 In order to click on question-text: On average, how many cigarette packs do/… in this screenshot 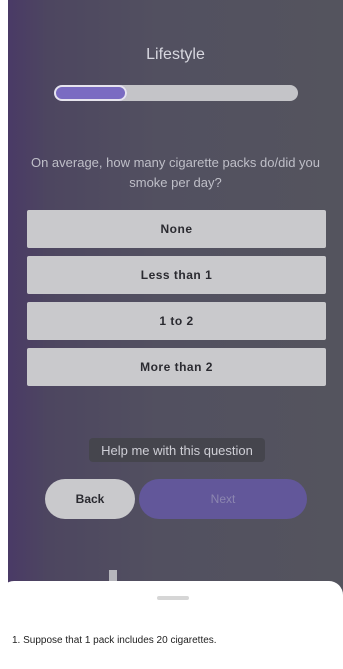, I will do `click(175, 172)`.